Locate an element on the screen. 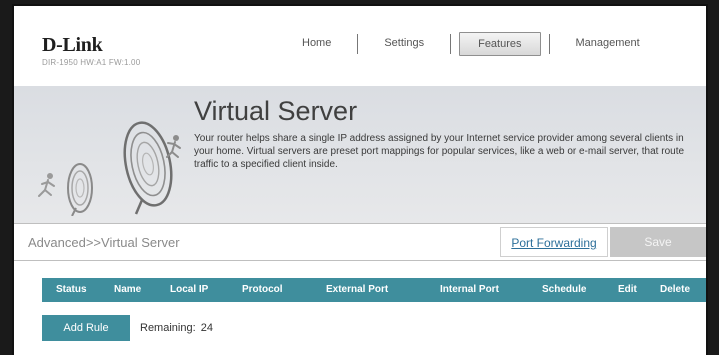  column-header-schedule: Schedule is located at coordinates (564, 289).